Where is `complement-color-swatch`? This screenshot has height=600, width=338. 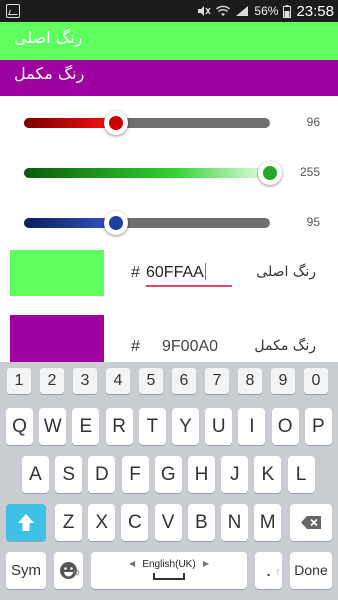 complement-color-swatch is located at coordinates (57, 338).